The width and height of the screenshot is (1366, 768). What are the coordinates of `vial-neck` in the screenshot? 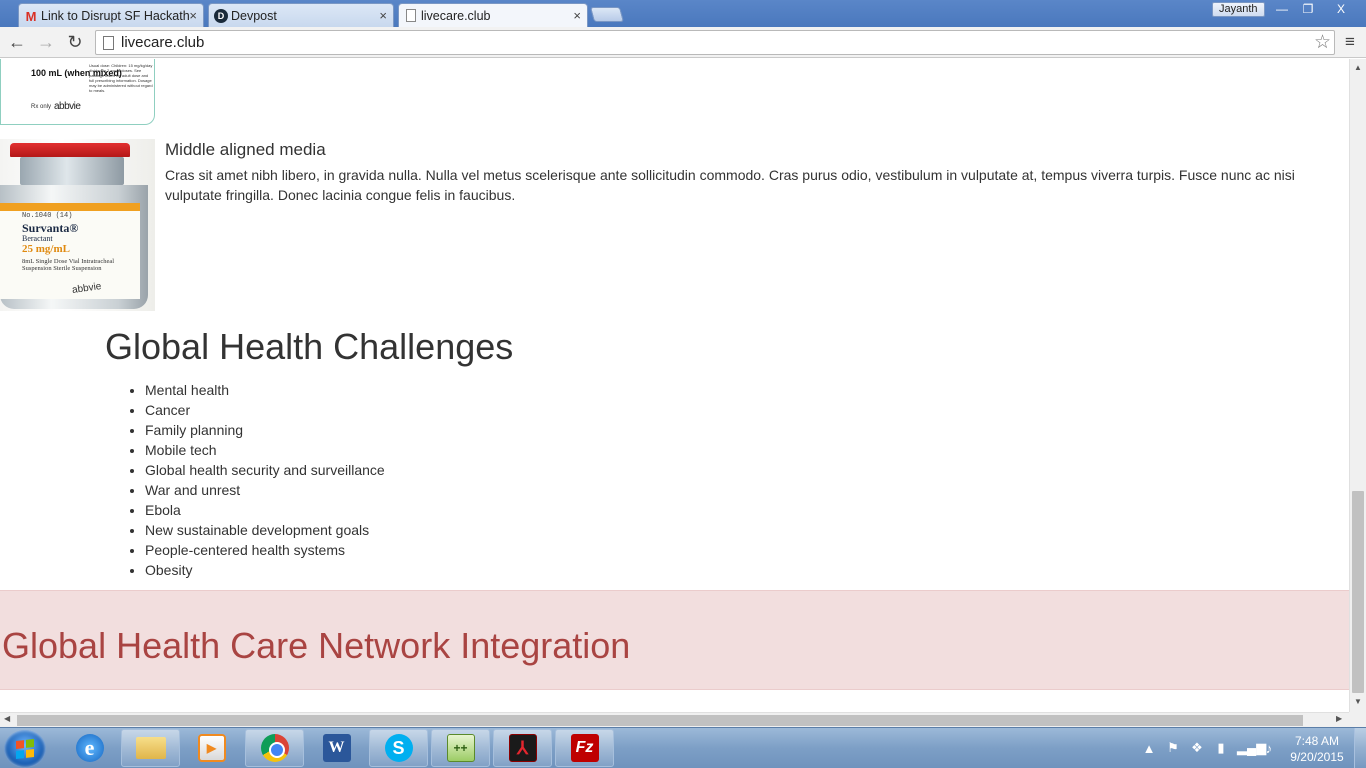 It's located at (72, 171).